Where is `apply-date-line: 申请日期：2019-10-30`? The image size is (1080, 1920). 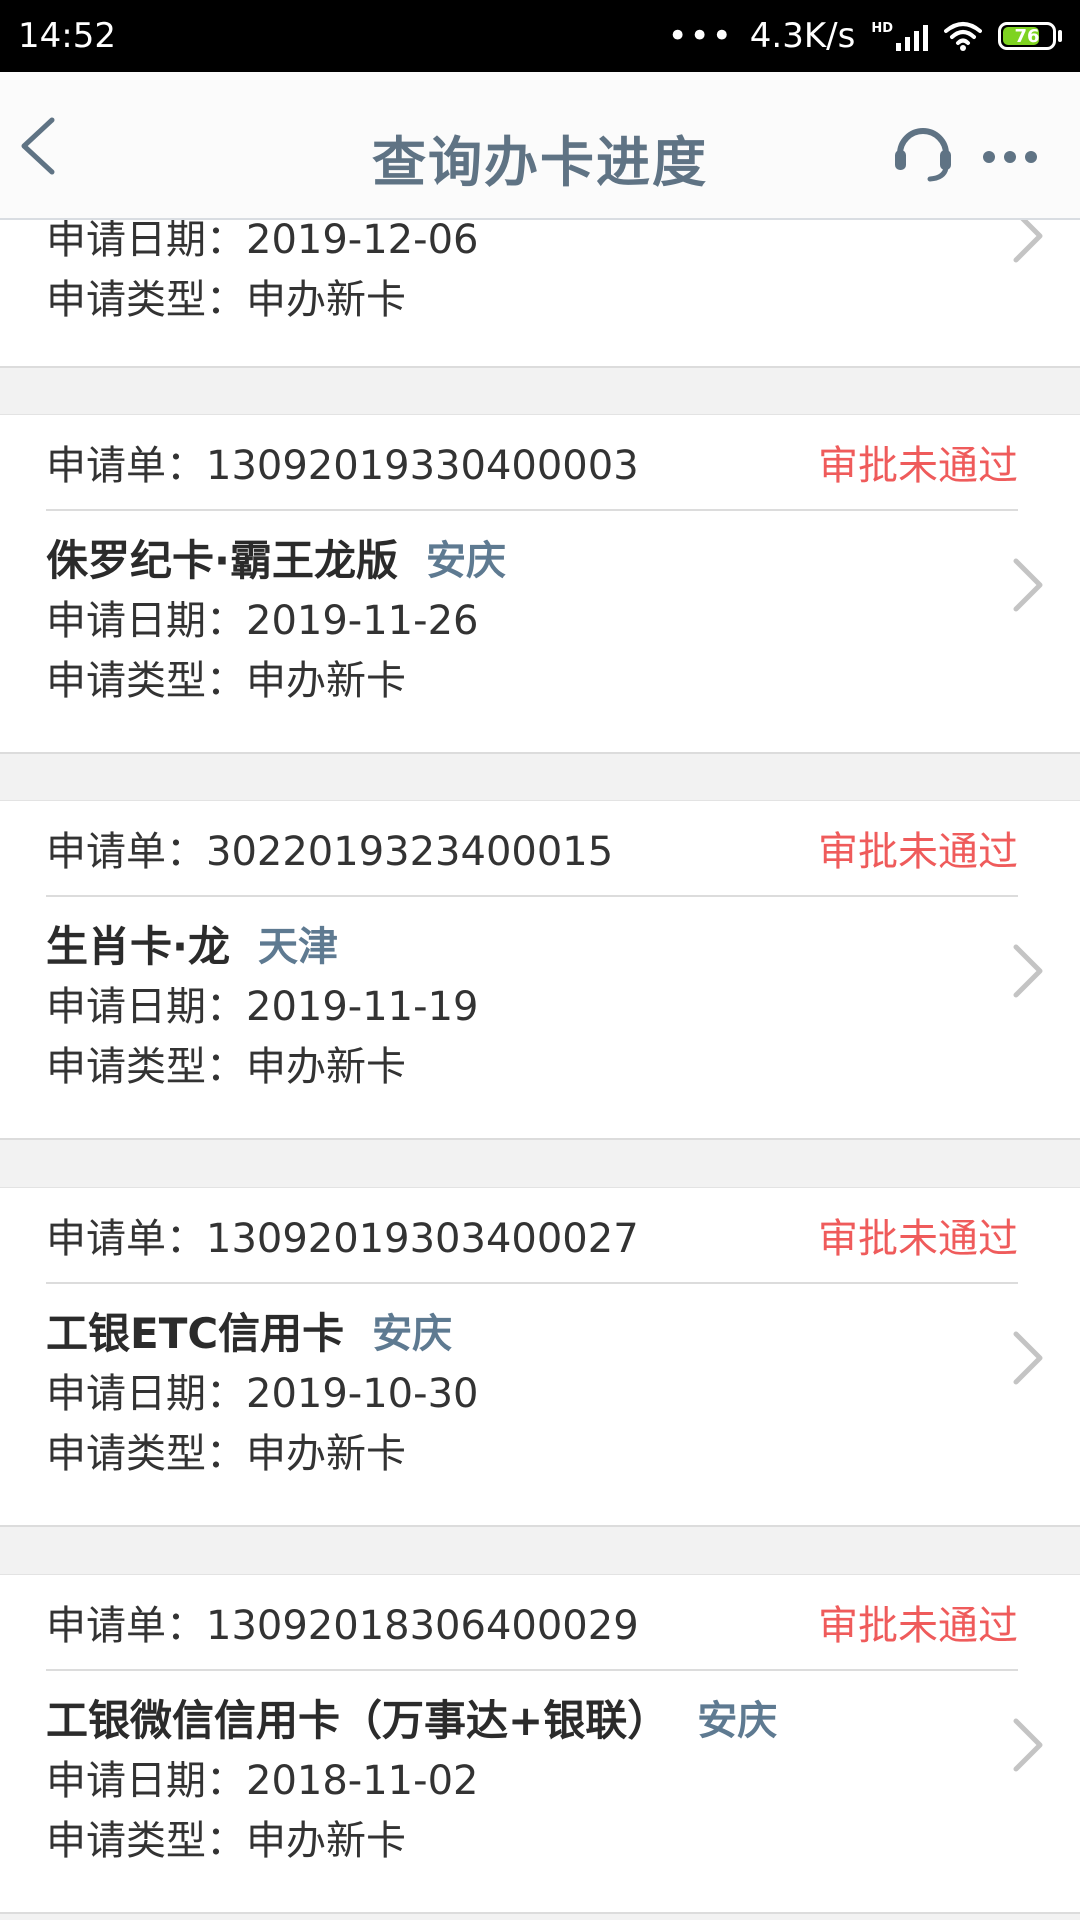
apply-date-line: 申请日期：2019-10-30 is located at coordinates (262, 1394).